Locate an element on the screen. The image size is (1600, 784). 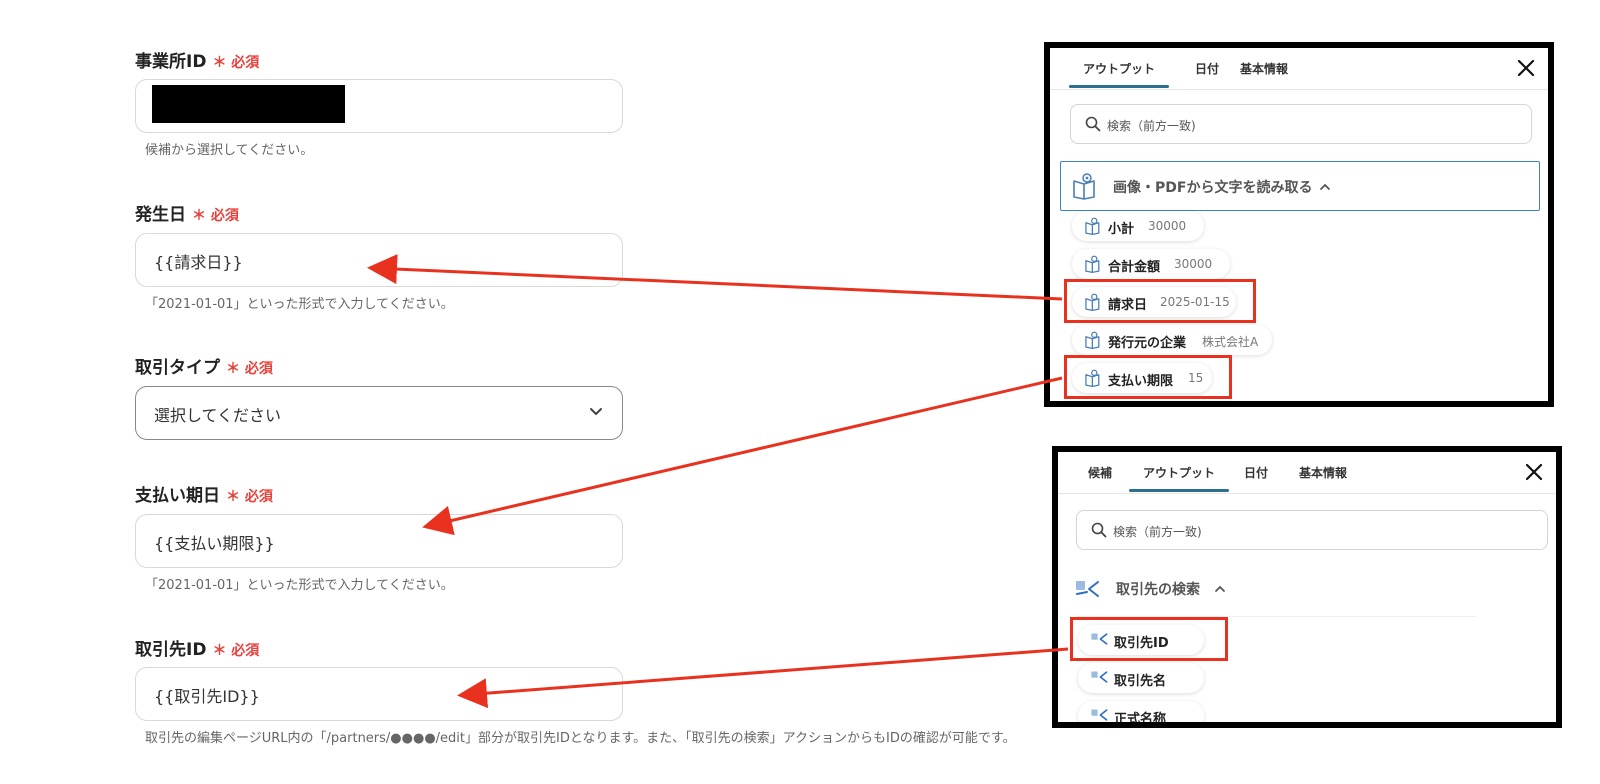
select-value: 選択してください is located at coordinates (218, 415).